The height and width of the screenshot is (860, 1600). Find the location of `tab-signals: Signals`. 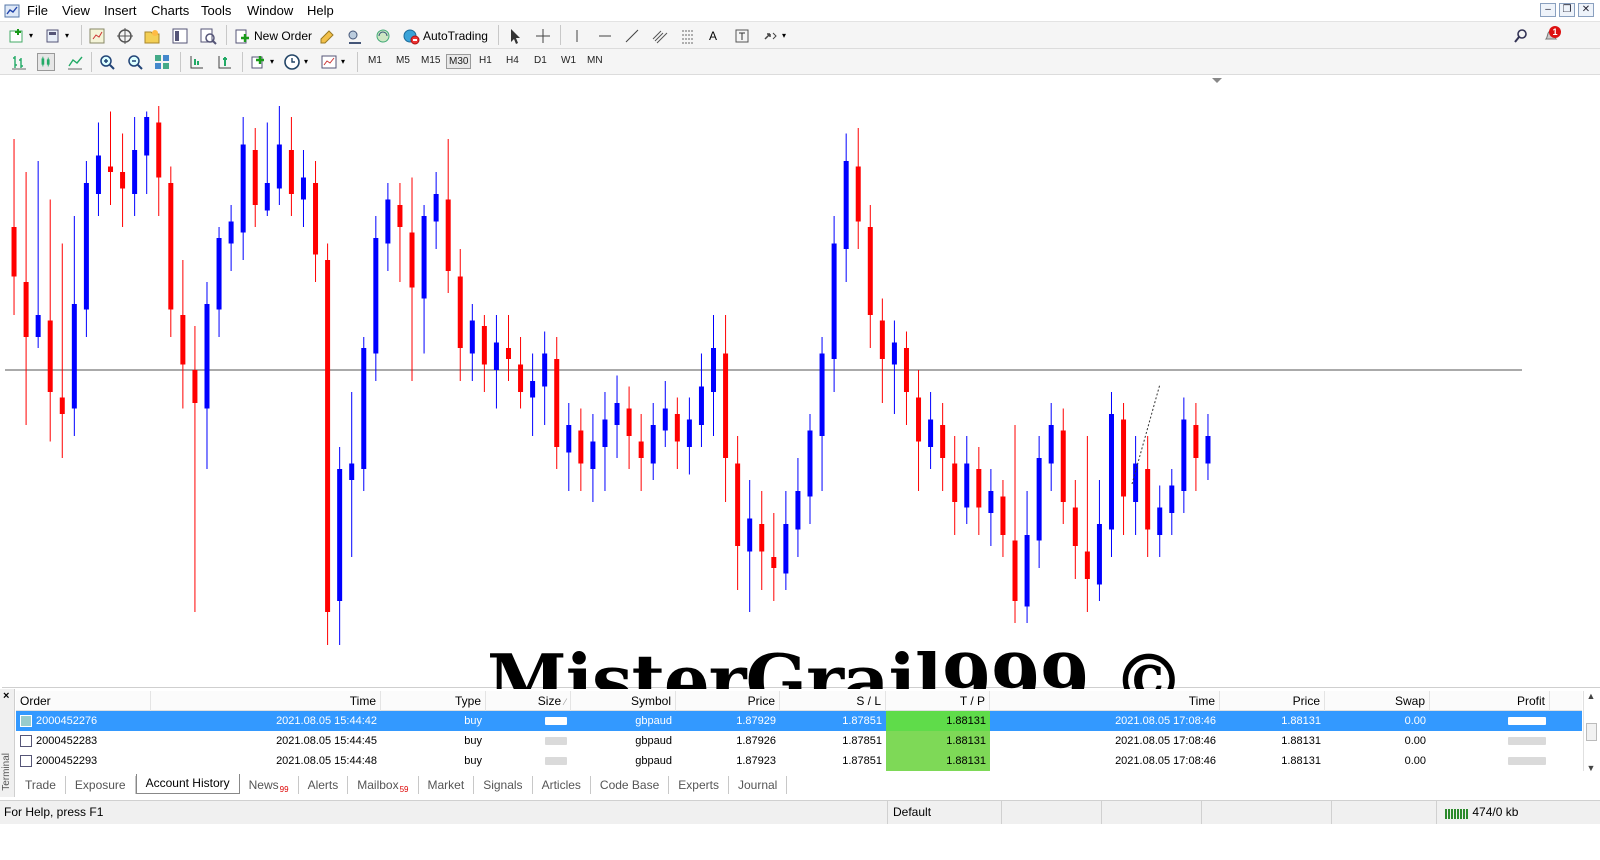

tab-signals: Signals is located at coordinates (503, 785).